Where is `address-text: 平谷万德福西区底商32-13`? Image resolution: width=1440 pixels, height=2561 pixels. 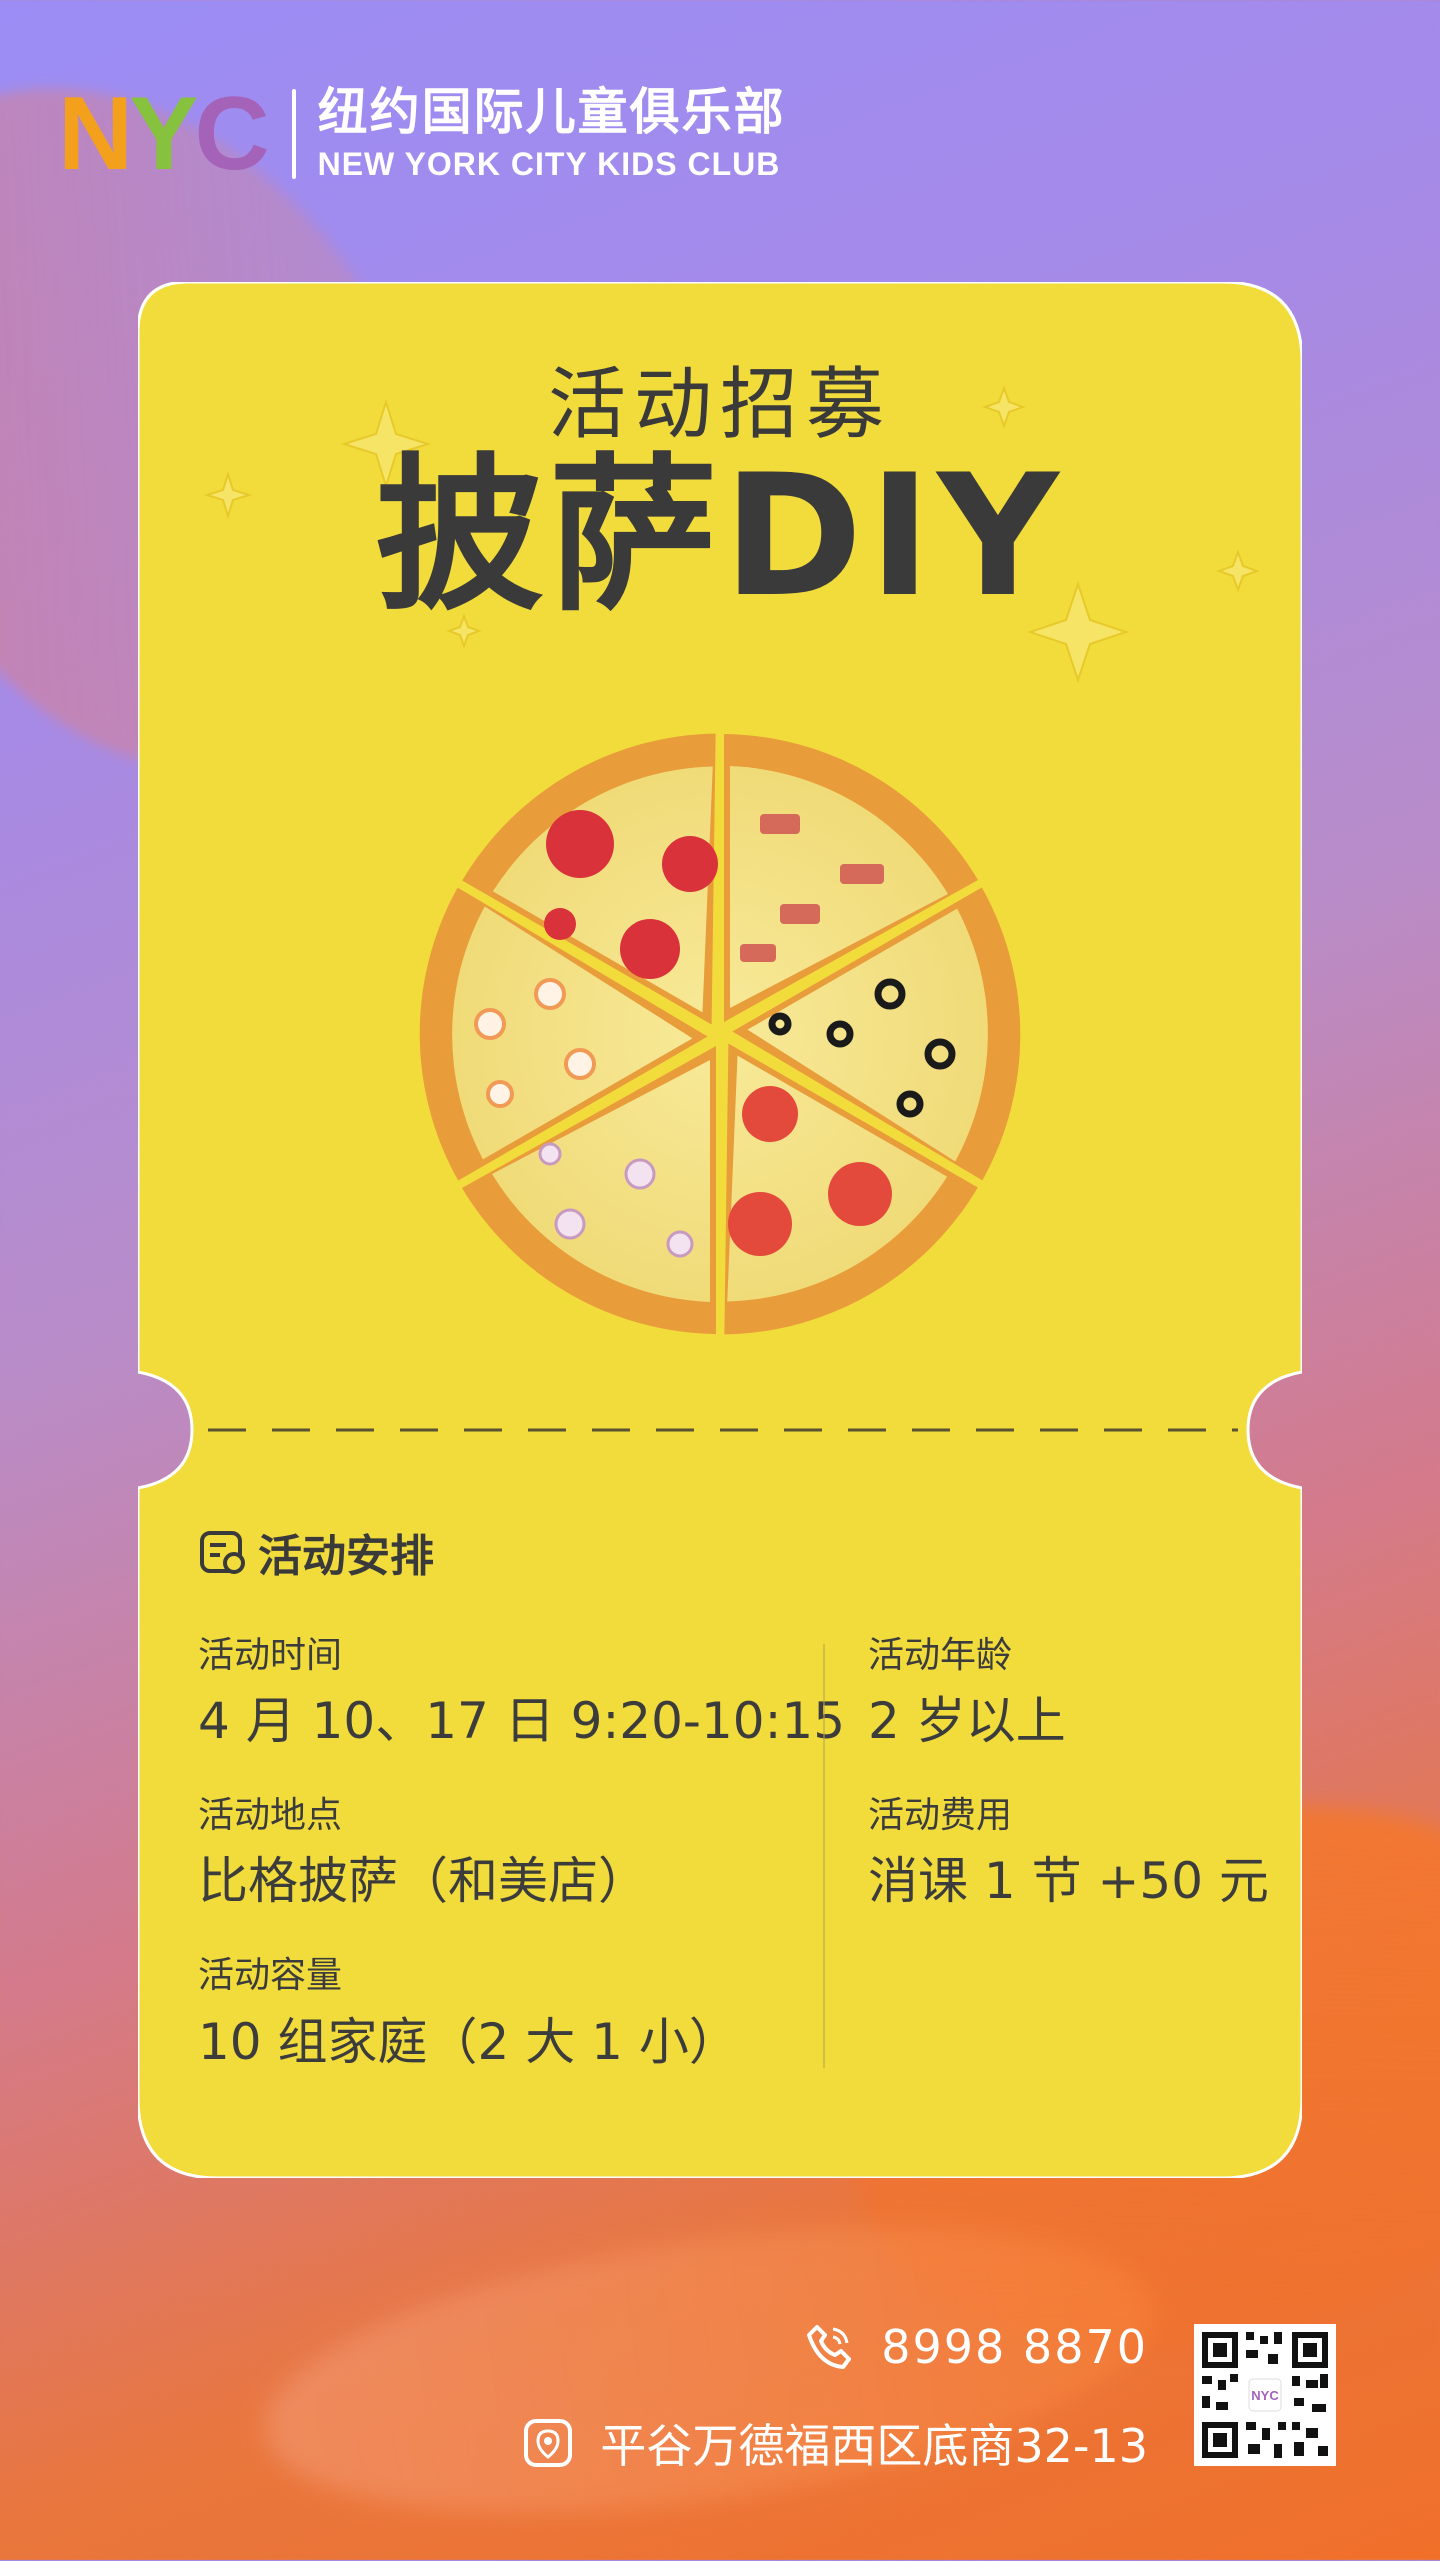 address-text: 平谷万德福西区底商32-13 is located at coordinates (874, 2446).